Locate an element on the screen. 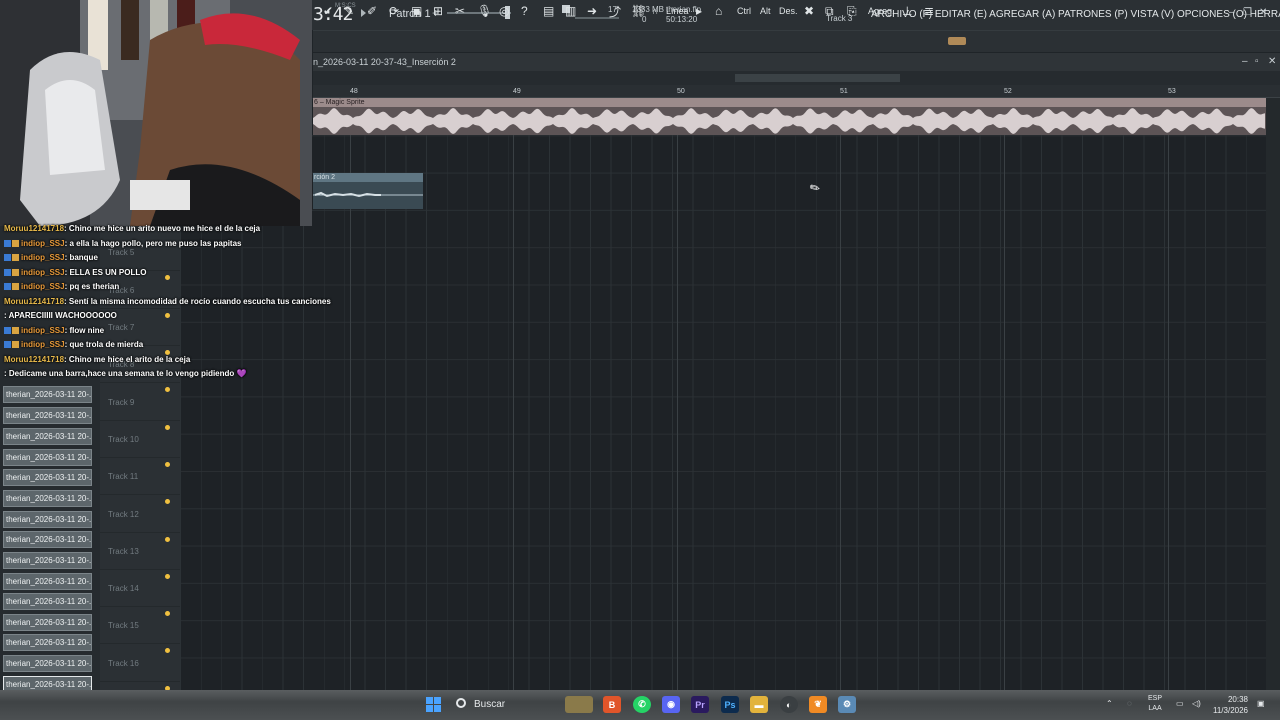 Image resolution: width=1280 pixels, height=720 pixels. photoshop-icon: Ps is located at coordinates (730, 704).